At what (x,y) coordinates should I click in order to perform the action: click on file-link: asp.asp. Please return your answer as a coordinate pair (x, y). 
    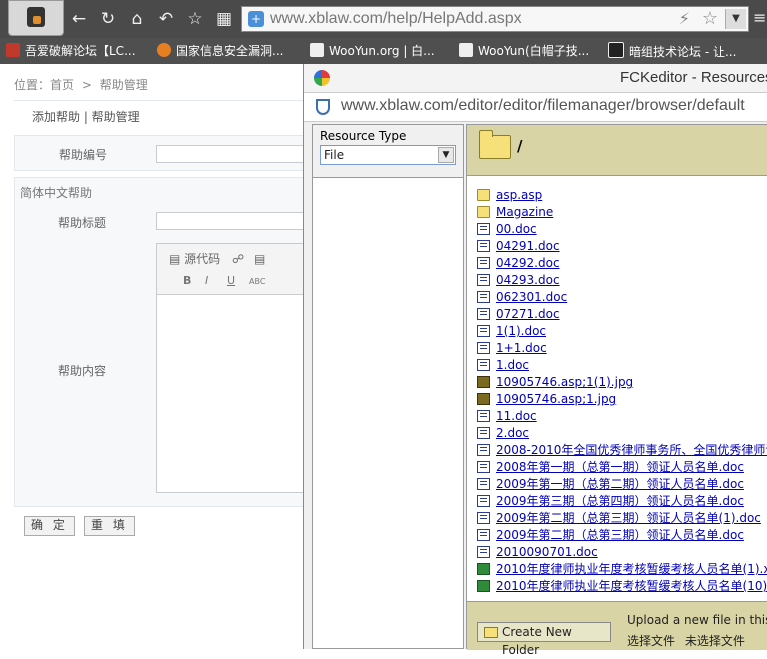
    Looking at the image, I should click on (519, 195).